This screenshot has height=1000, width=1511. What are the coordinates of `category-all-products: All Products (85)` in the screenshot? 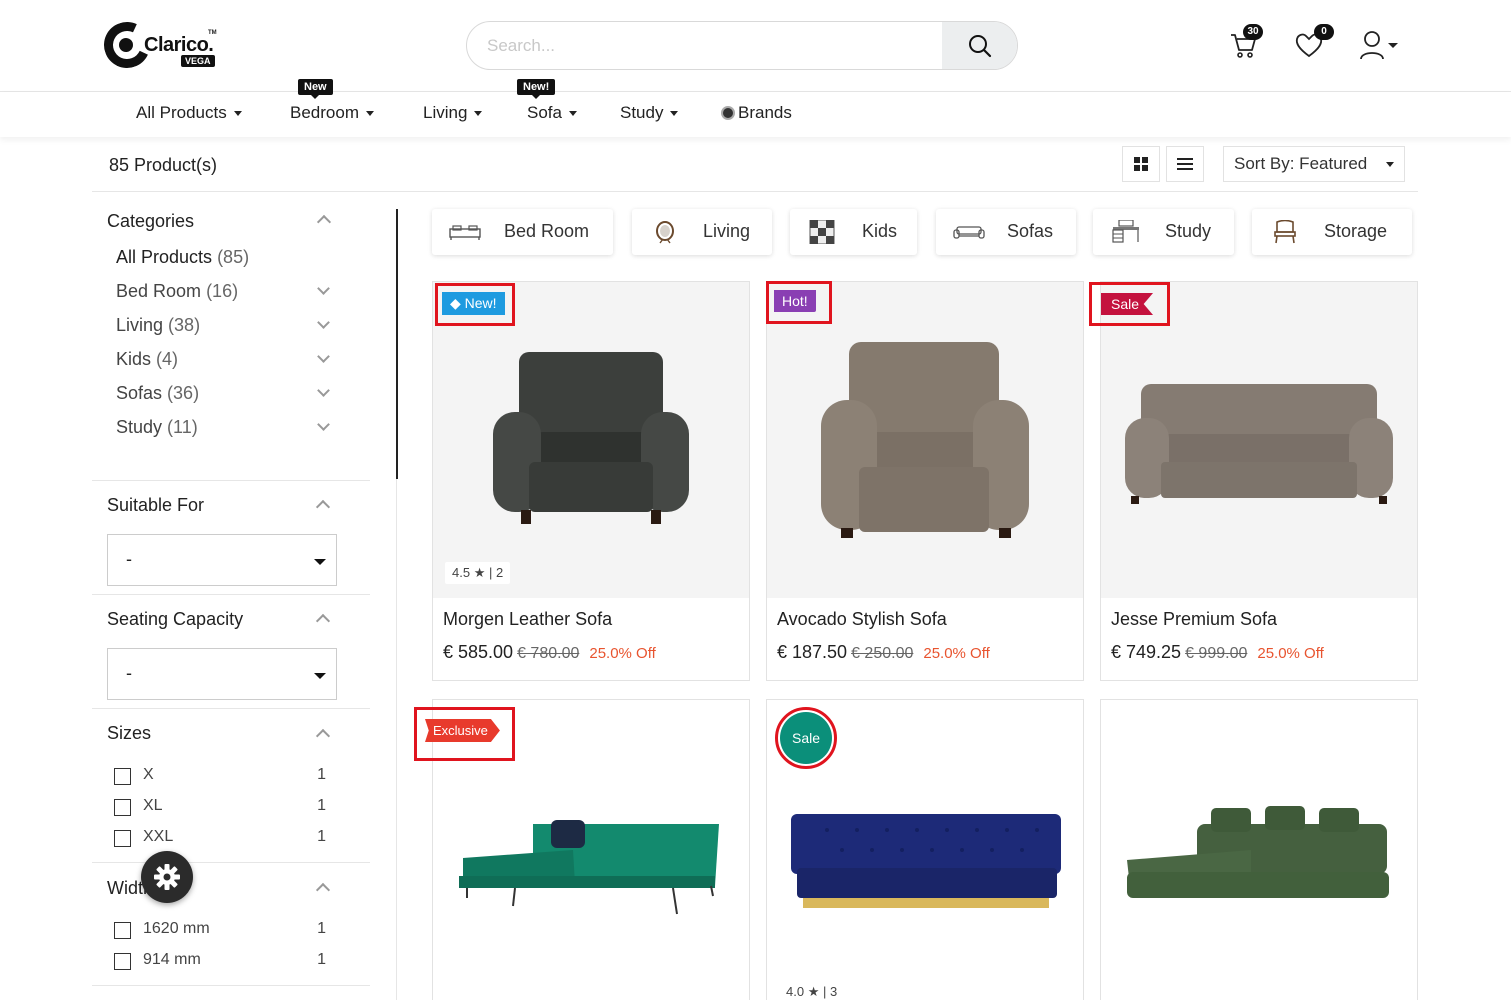 It's located at (182, 257).